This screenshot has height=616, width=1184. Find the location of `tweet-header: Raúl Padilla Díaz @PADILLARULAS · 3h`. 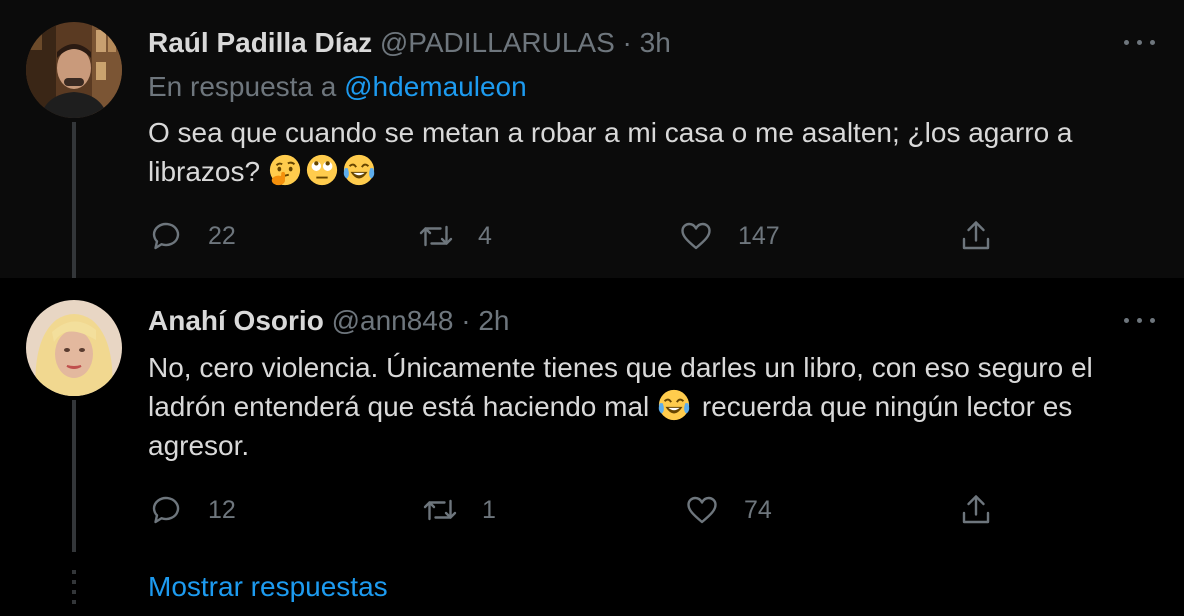

tweet-header: Raúl Padilla Díaz @PADILLARULAS · 3h is located at coordinates (409, 43).